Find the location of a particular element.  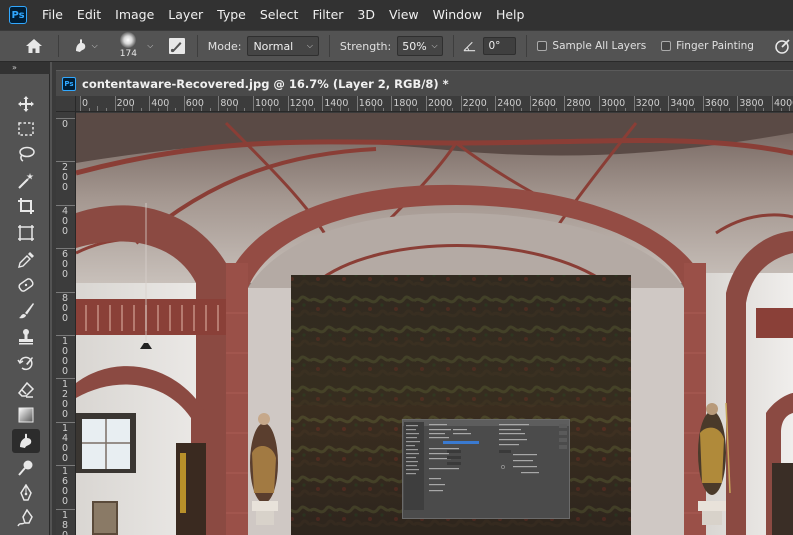

frame-tool is located at coordinates (26, 233).